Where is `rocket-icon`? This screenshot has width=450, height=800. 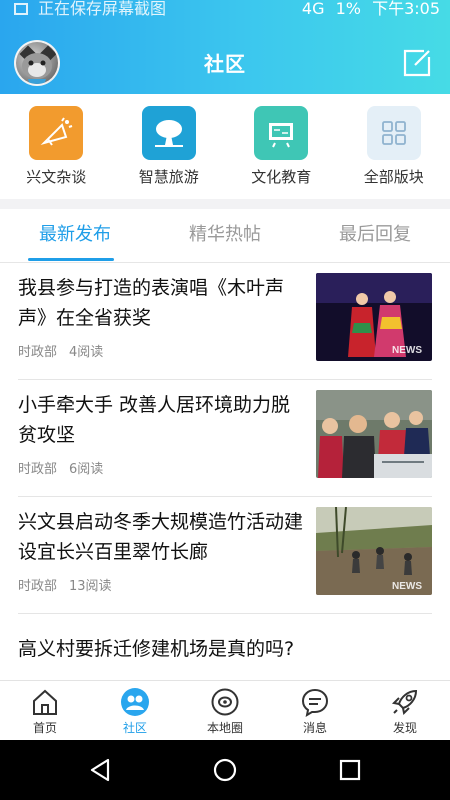 rocket-icon is located at coordinates (404, 702).